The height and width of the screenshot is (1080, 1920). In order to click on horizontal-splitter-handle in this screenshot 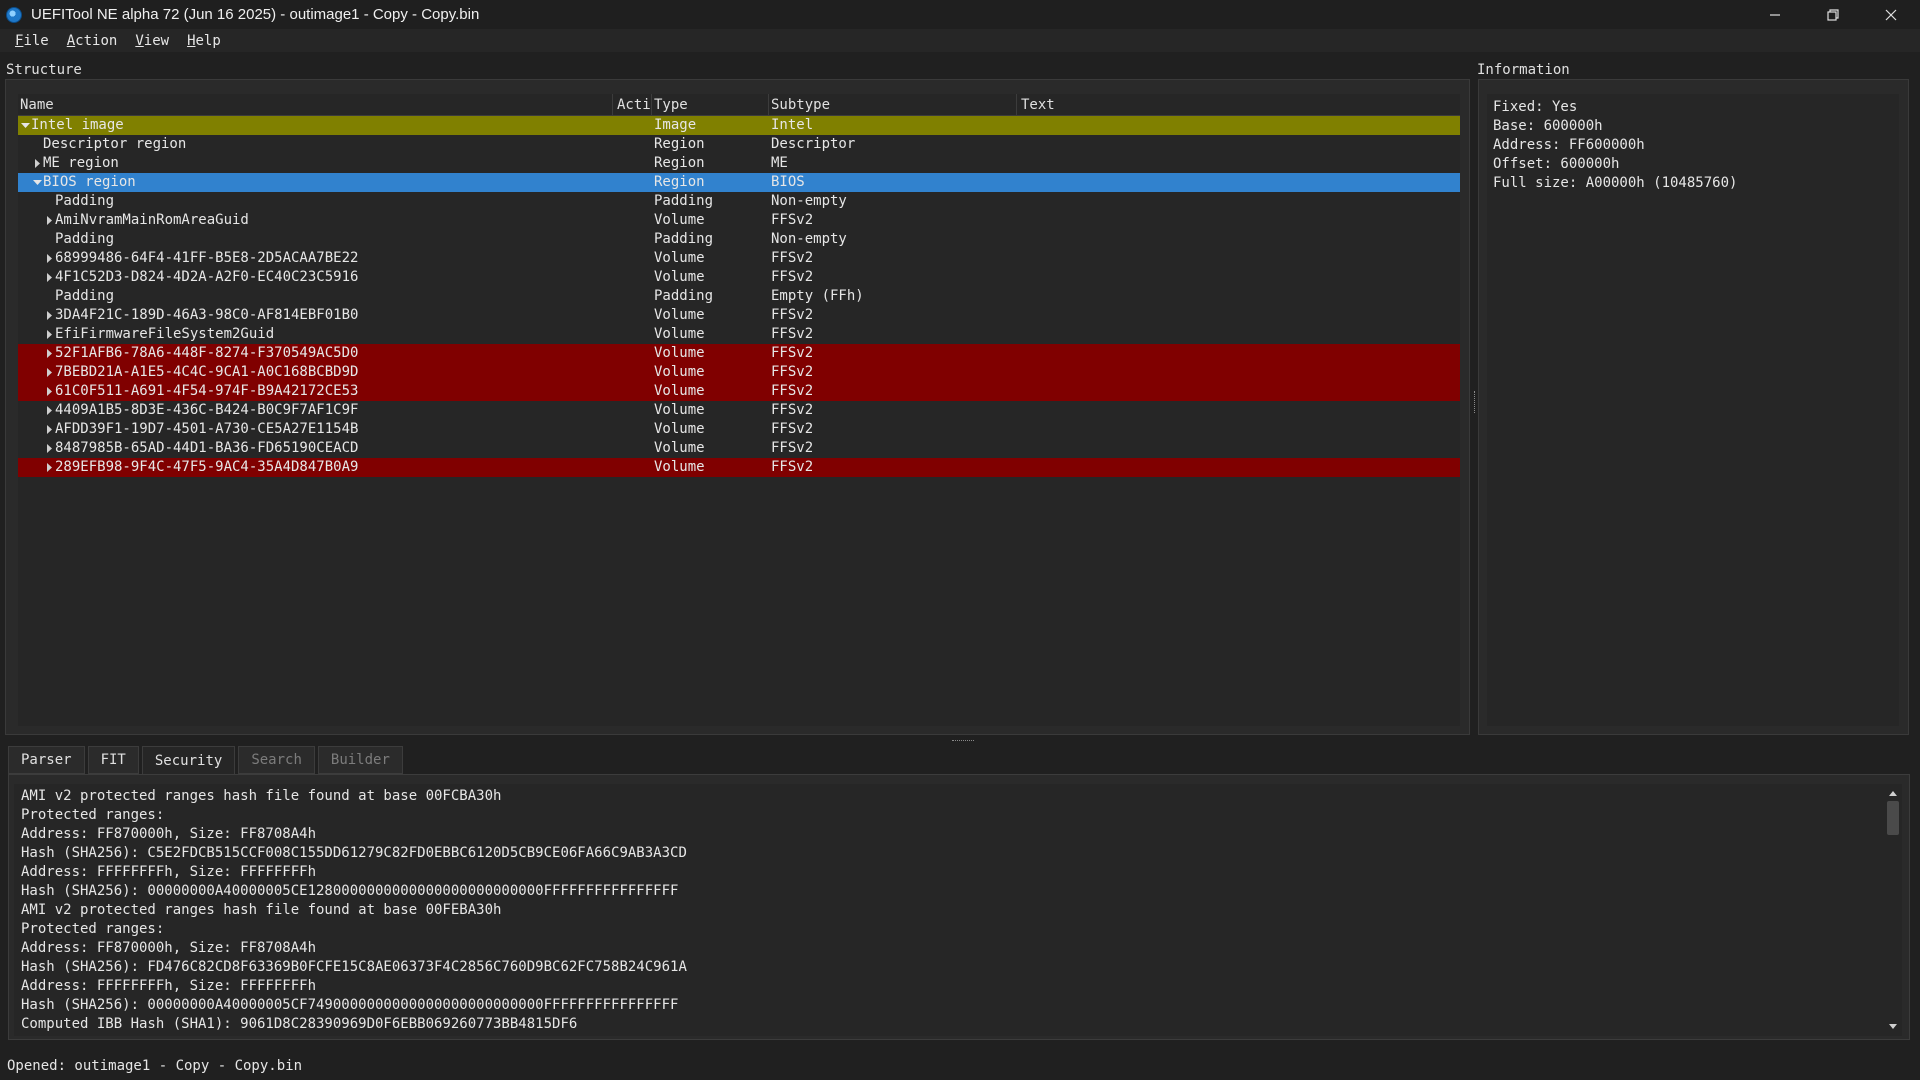, I will do `click(963, 741)`.